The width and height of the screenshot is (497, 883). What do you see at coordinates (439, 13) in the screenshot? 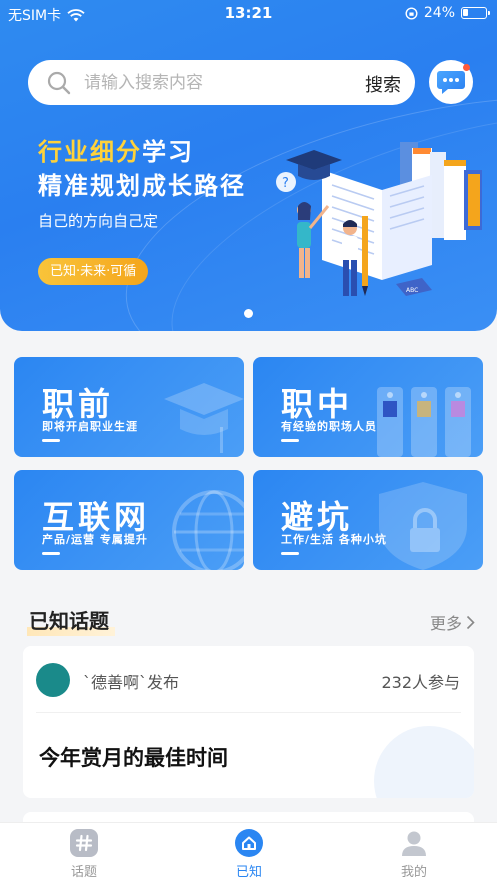
I see `battery-percent: 24%` at bounding box center [439, 13].